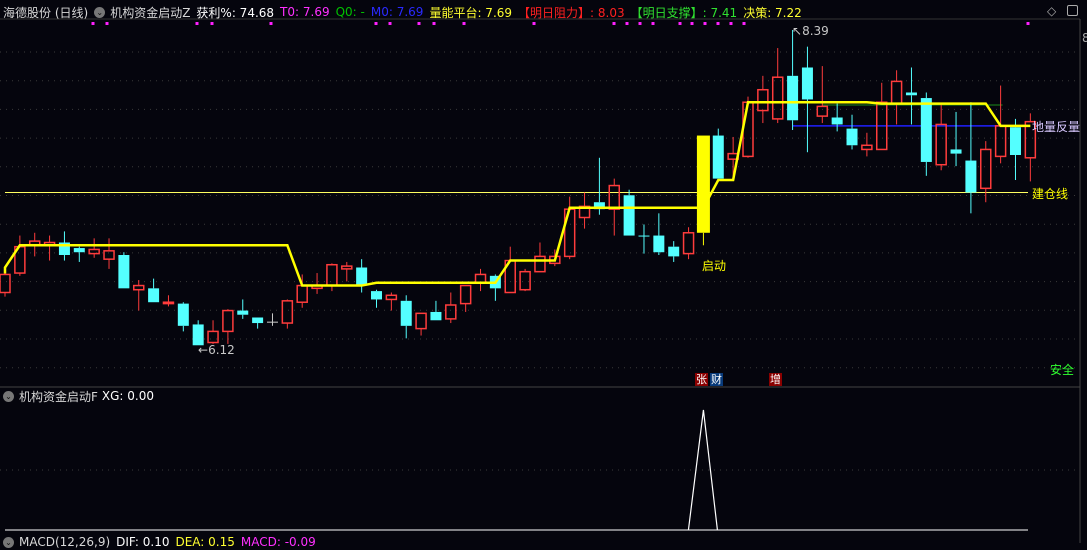 The width and height of the screenshot is (1087, 550). Describe the element at coordinates (235, 12) in the screenshot. I see `profit-value: 获利%: 74.68` at that location.